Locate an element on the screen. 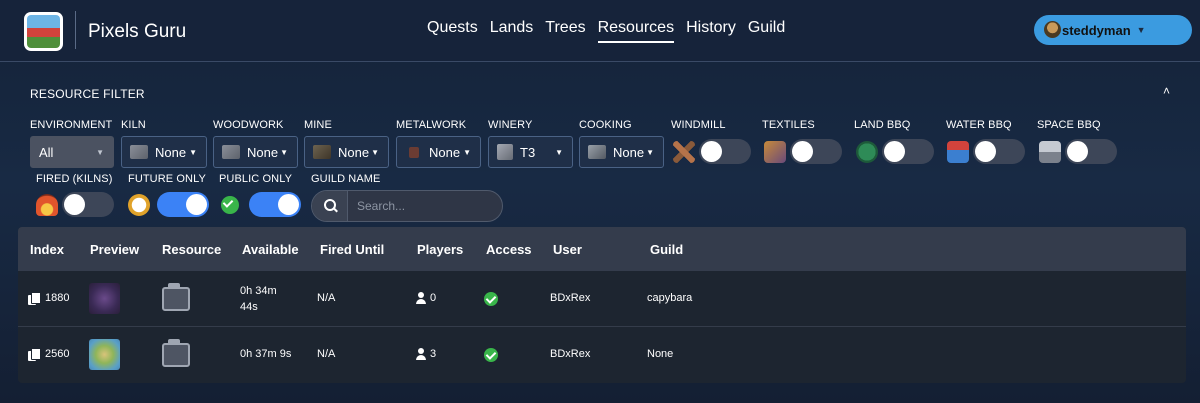 The height and width of the screenshot is (403, 1200). nav-guild: Guild is located at coordinates (766, 31).